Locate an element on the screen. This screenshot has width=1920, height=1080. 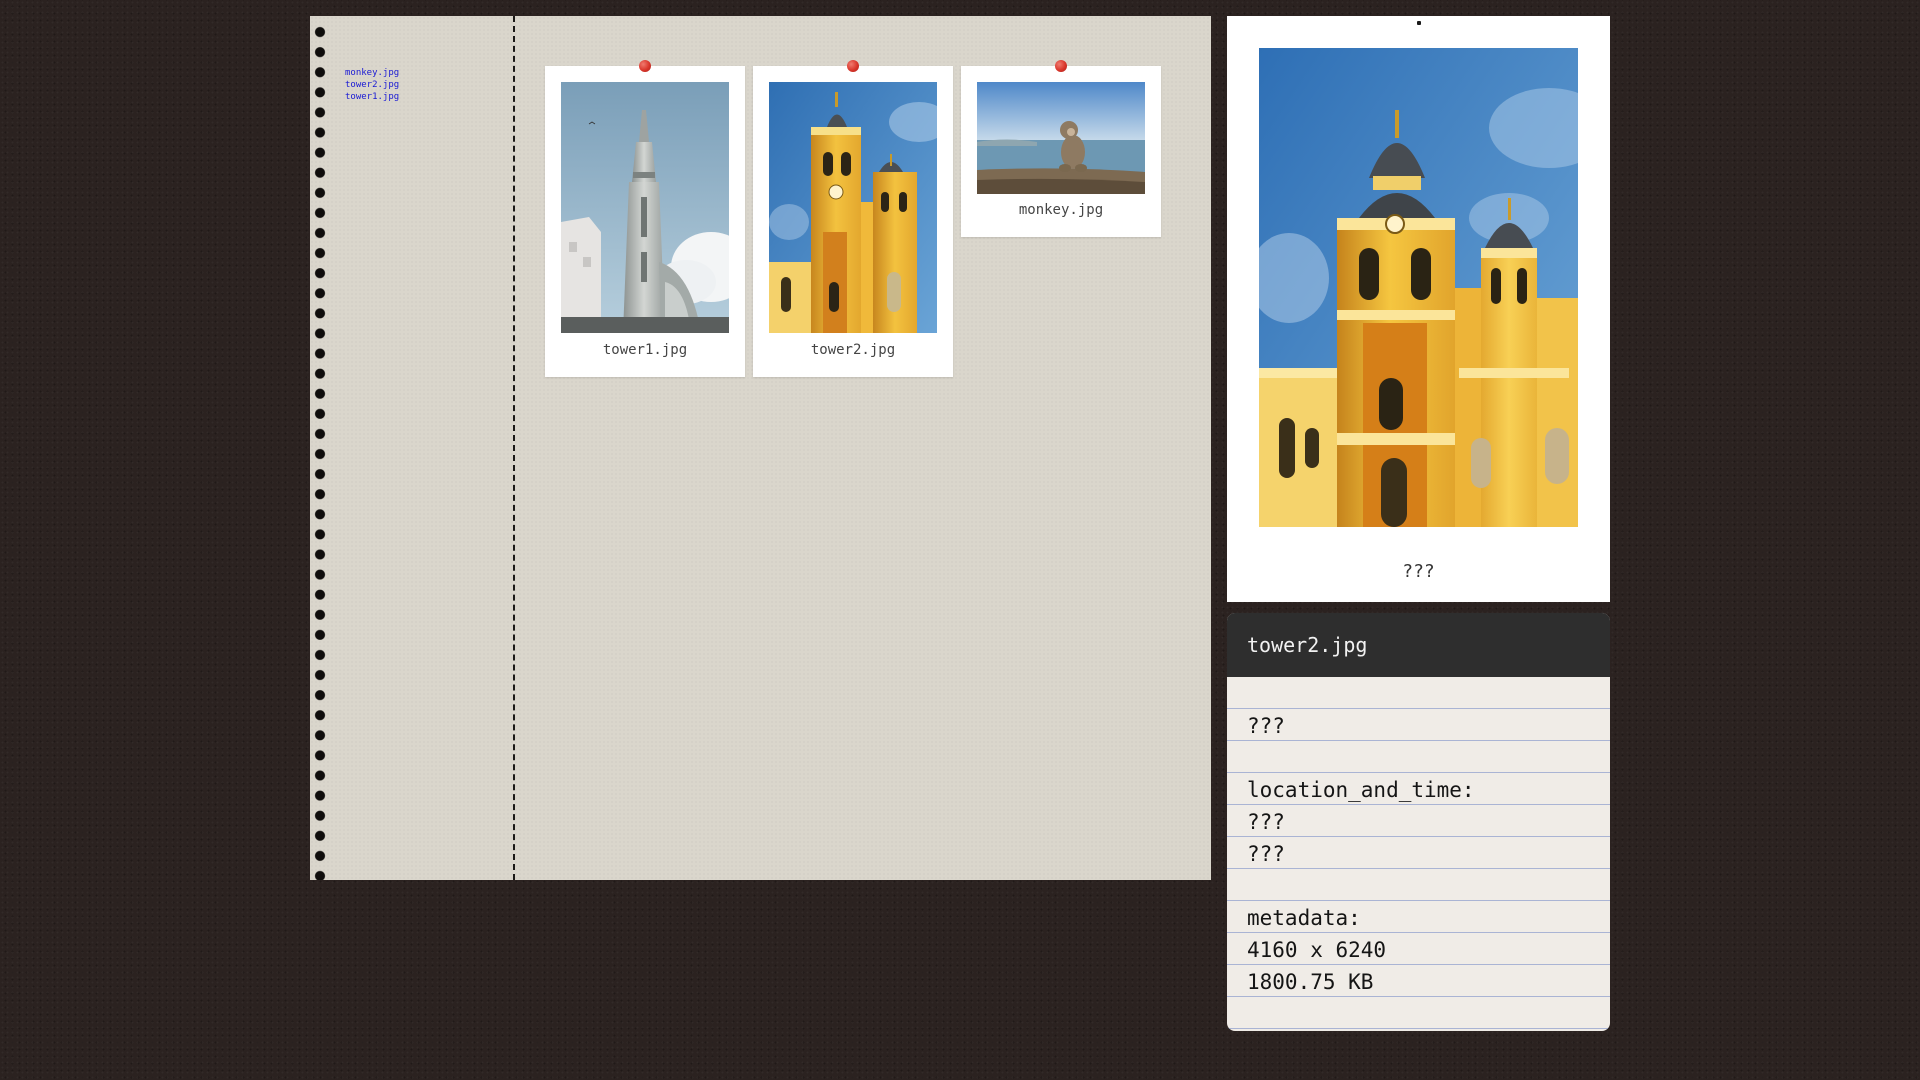
file-list: monkey.jpg tower2.jpg tower1.jpg is located at coordinates (372, 85).